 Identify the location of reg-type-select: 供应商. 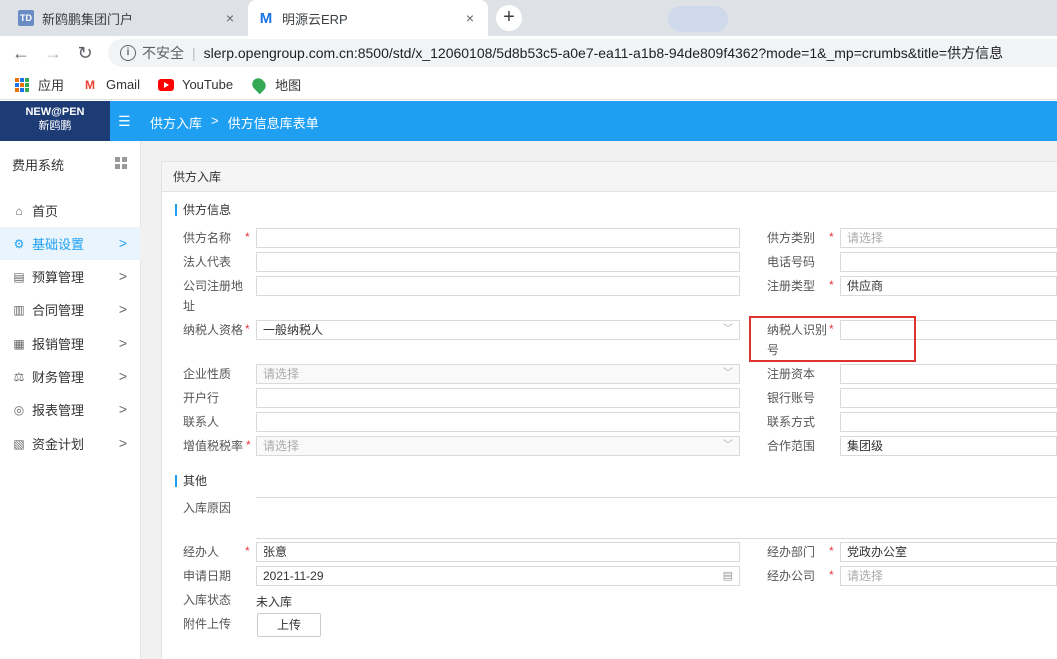
(948, 286).